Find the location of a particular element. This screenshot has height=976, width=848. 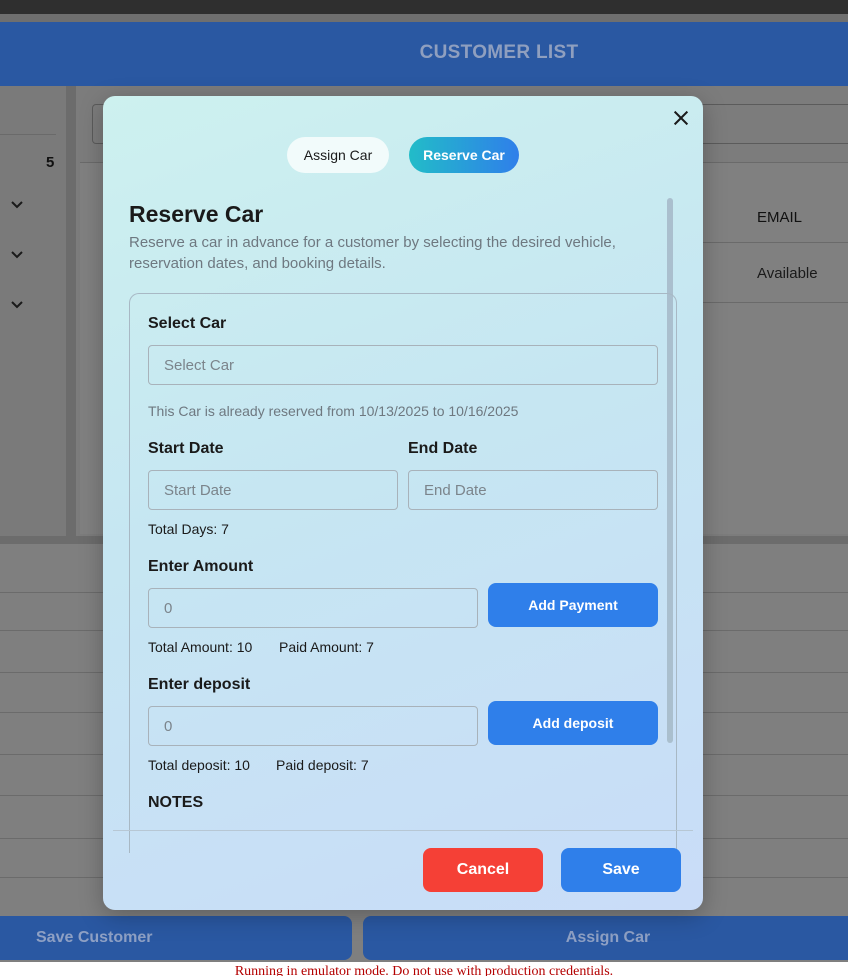

start-date-input is located at coordinates (273, 490).